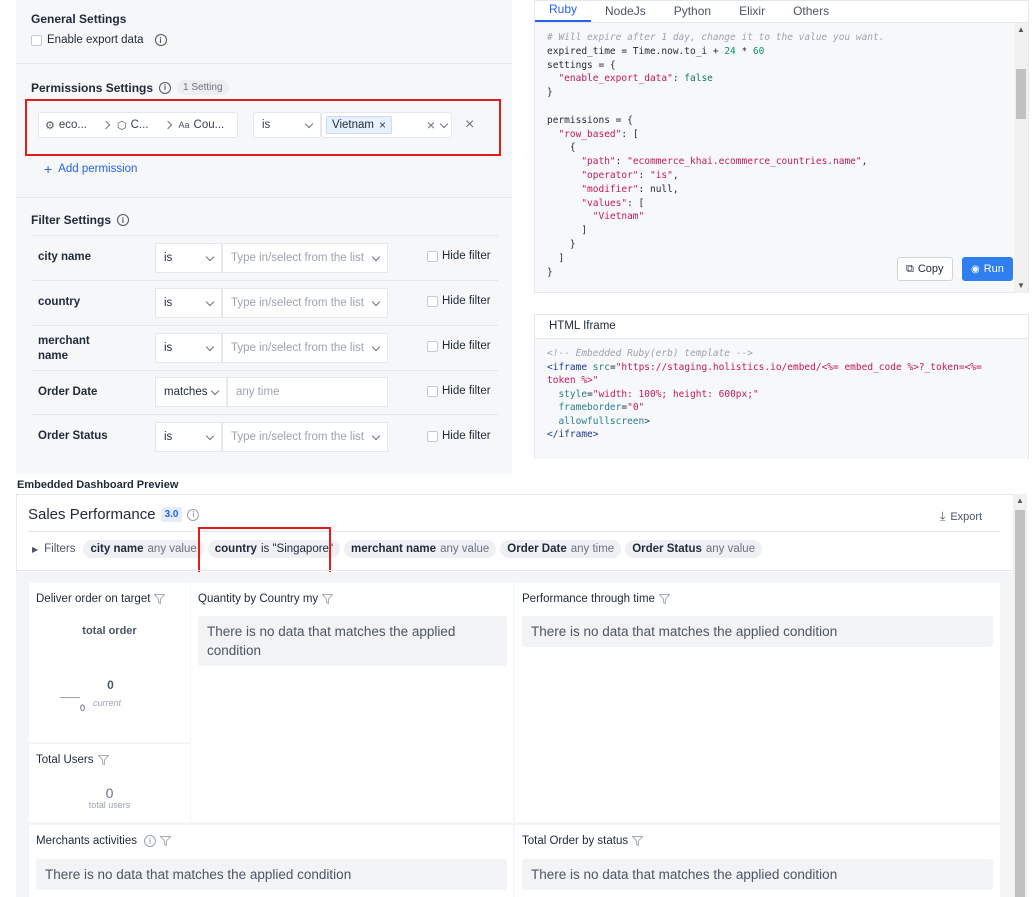 Image resolution: width=1035 pixels, height=897 pixels. I want to click on tab-python: Python, so click(692, 13).